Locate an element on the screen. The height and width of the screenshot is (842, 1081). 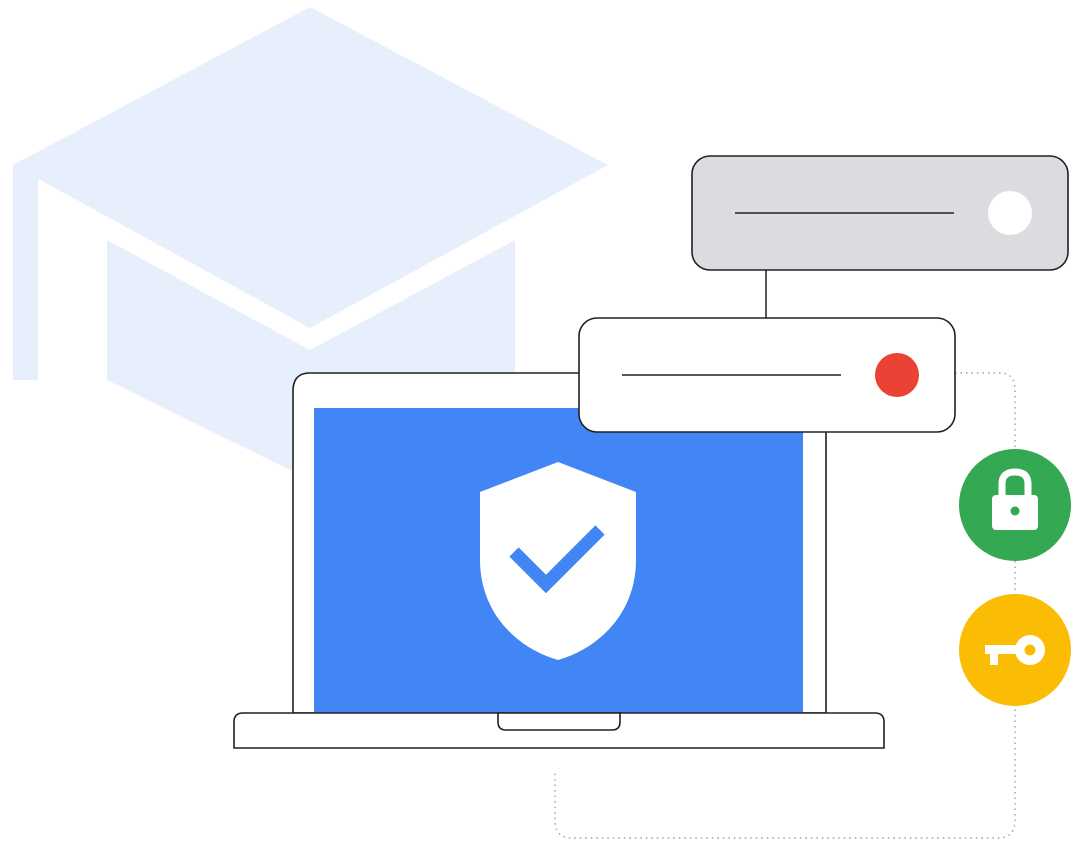
server-panel-white is located at coordinates (767, 375).